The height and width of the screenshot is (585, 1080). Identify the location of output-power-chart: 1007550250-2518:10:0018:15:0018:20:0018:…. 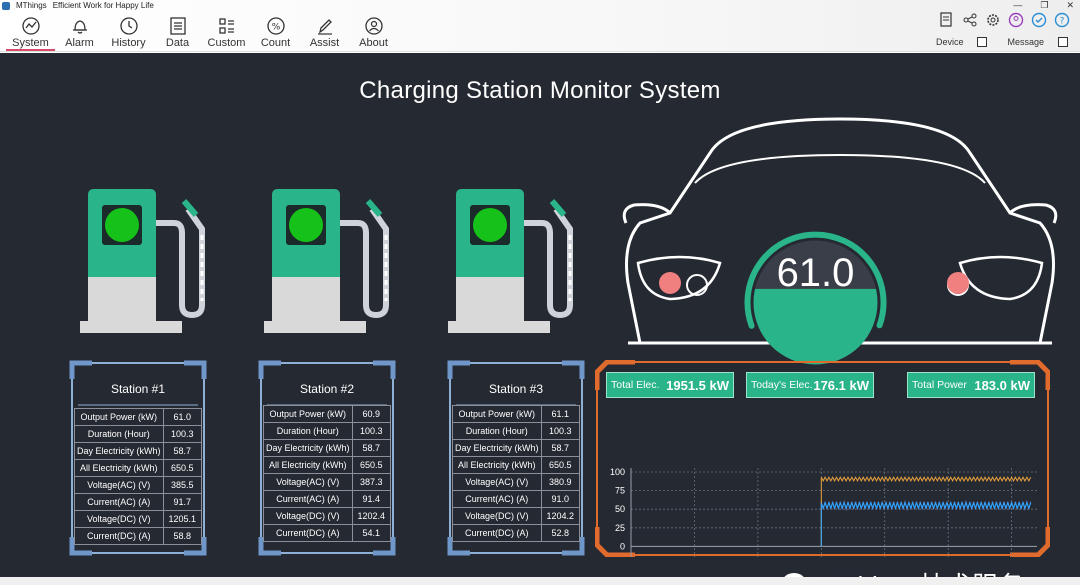
(823, 512).